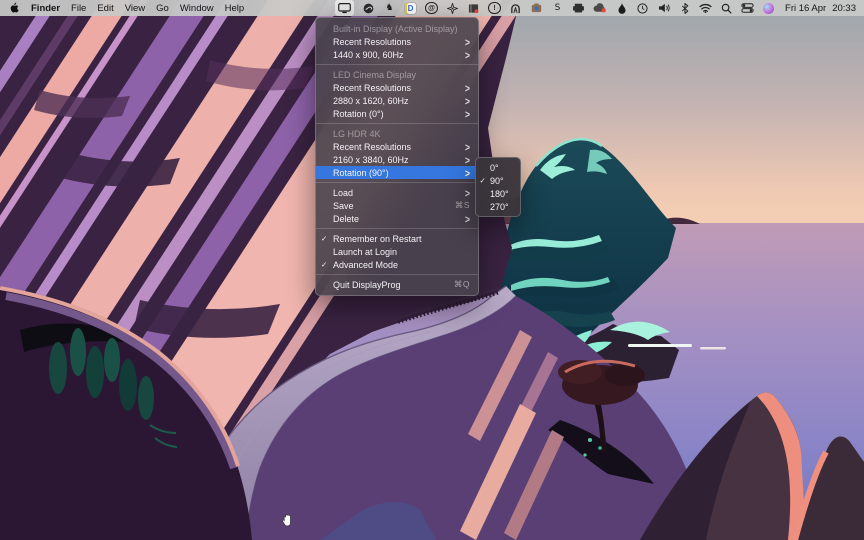 This screenshot has height=540, width=864. I want to click on menu-item-remember-on-restart: ✓ Remember on Restart, so click(397, 238).